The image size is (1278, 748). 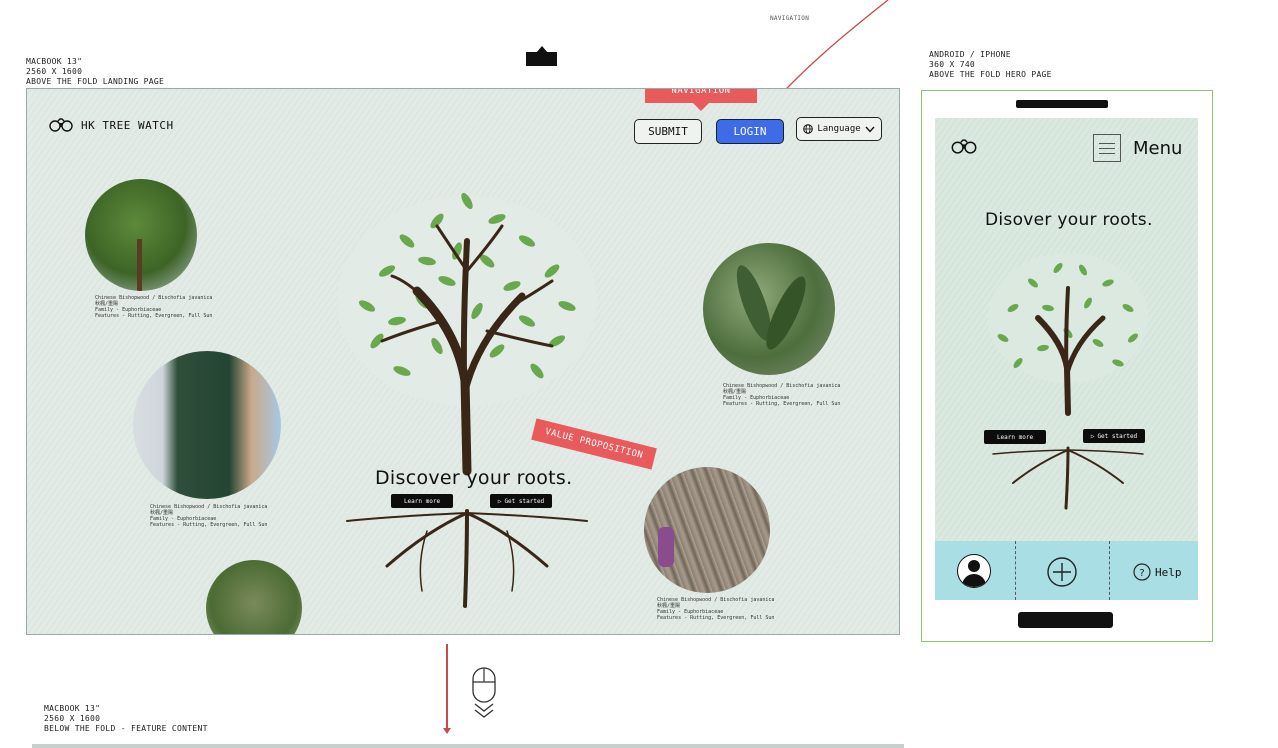 I want to click on profile-avatar-icon, so click(x=974, y=571).